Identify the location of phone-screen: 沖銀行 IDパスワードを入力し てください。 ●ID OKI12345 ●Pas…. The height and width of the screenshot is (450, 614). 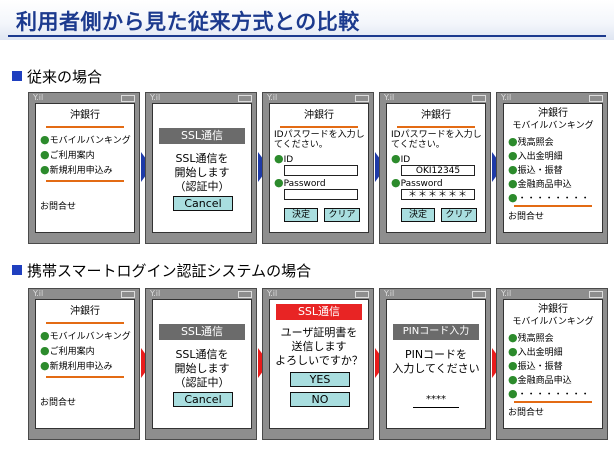
(436, 168).